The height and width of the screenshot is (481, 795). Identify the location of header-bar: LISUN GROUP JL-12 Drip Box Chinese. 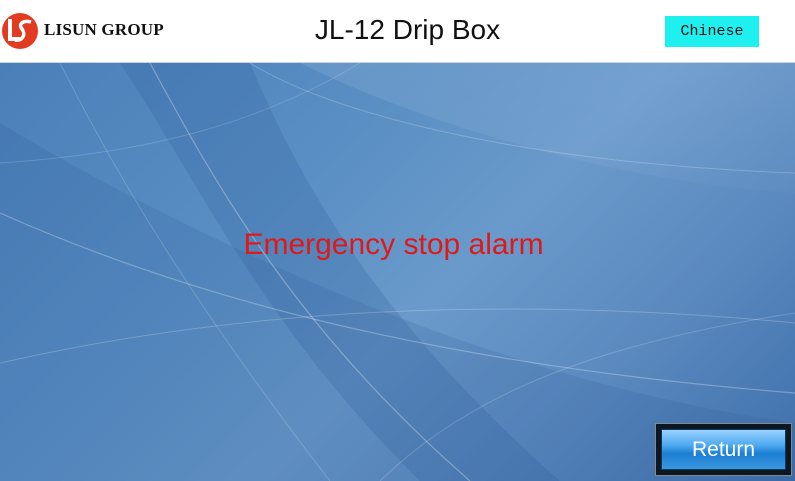
(397, 31).